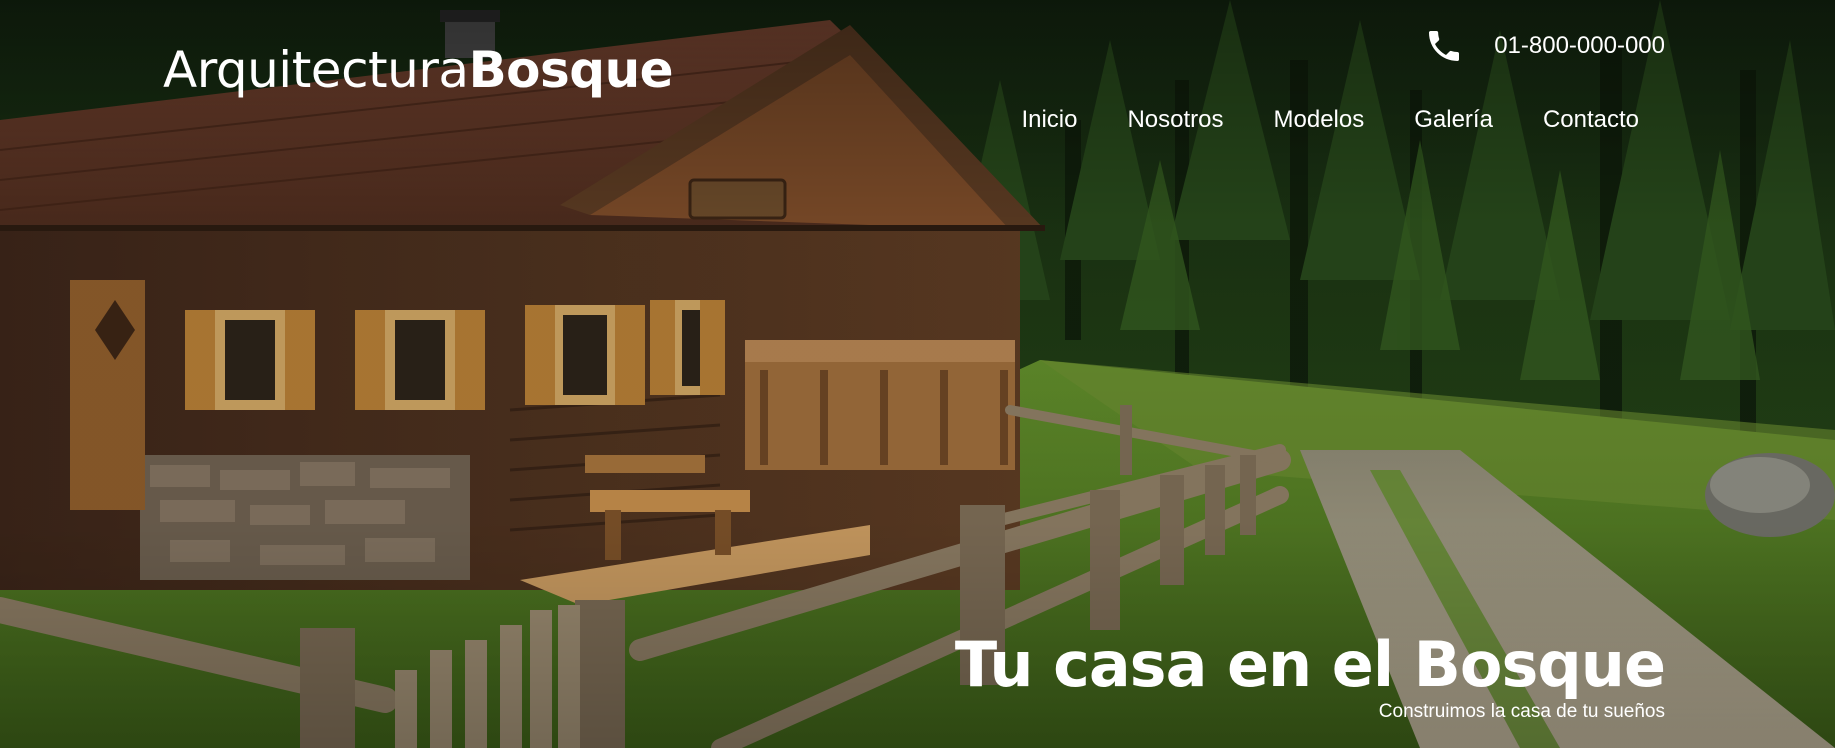 The height and width of the screenshot is (748, 1835). Describe the element at coordinates (316, 70) in the screenshot. I see `logo-light-text: Arquitectura` at that location.